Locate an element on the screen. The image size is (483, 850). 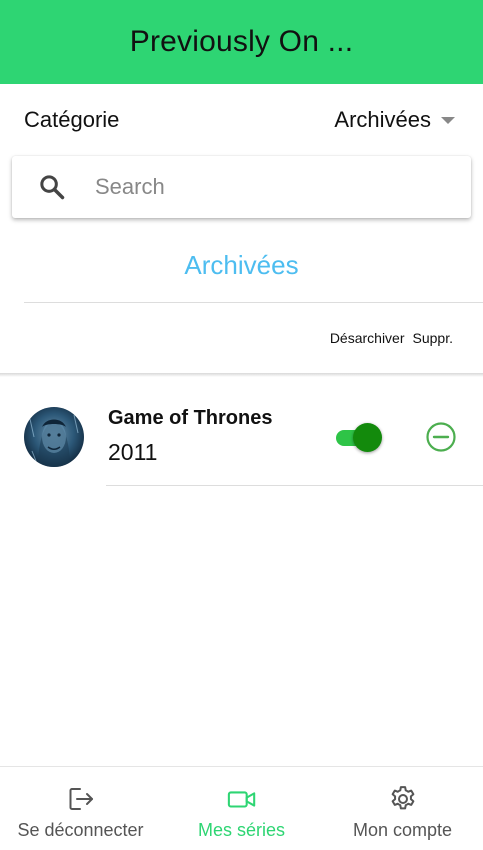
category-selected-value: Archivées is located at coordinates (382, 119).